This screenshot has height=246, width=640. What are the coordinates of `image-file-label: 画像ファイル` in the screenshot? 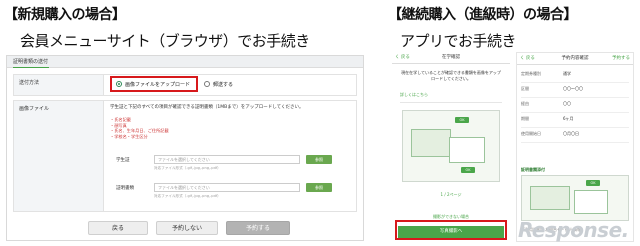 It's located at (59, 156).